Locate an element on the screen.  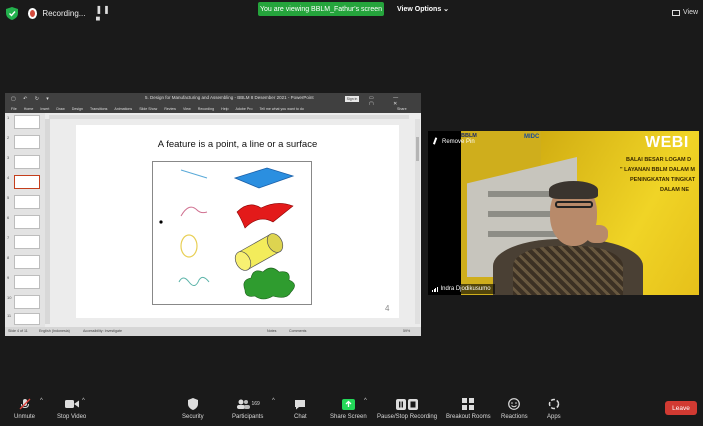
recording-dot-icon is located at coordinates (33, 13).